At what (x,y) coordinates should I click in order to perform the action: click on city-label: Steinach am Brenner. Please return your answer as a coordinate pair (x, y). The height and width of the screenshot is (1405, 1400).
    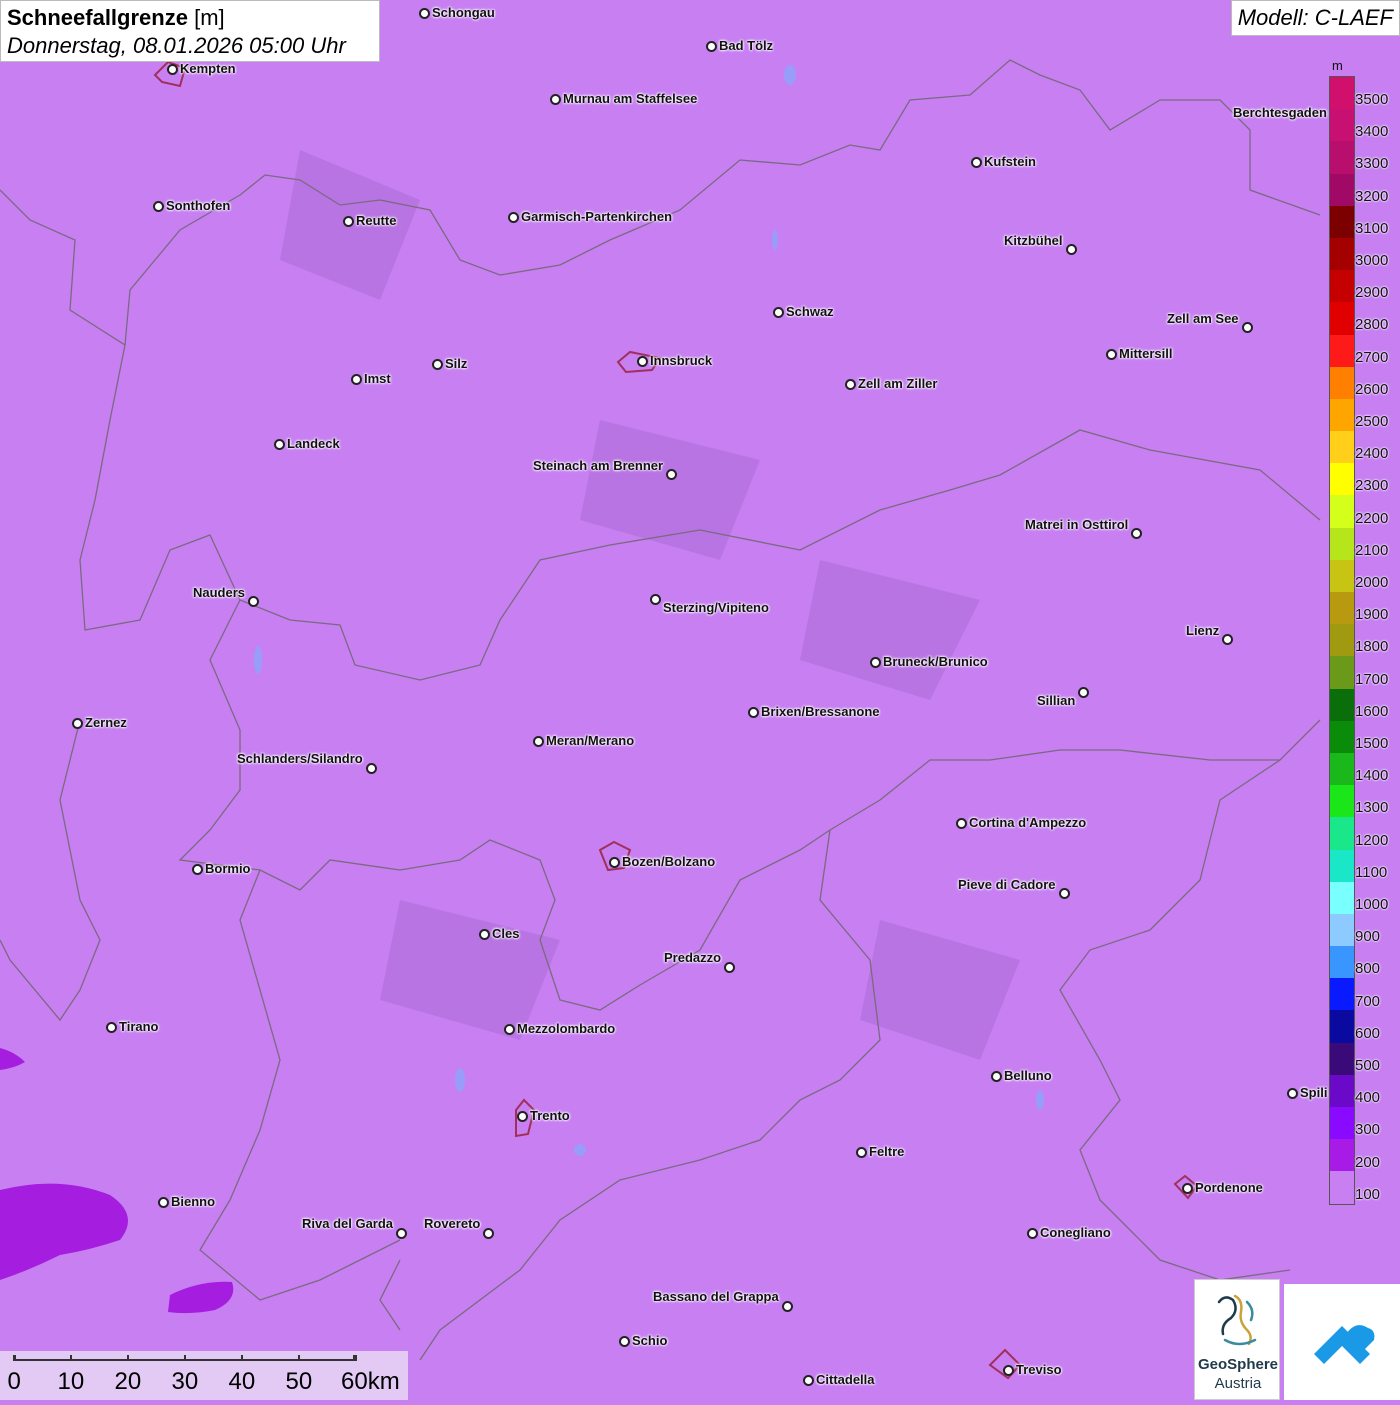
    Looking at the image, I should click on (598, 465).